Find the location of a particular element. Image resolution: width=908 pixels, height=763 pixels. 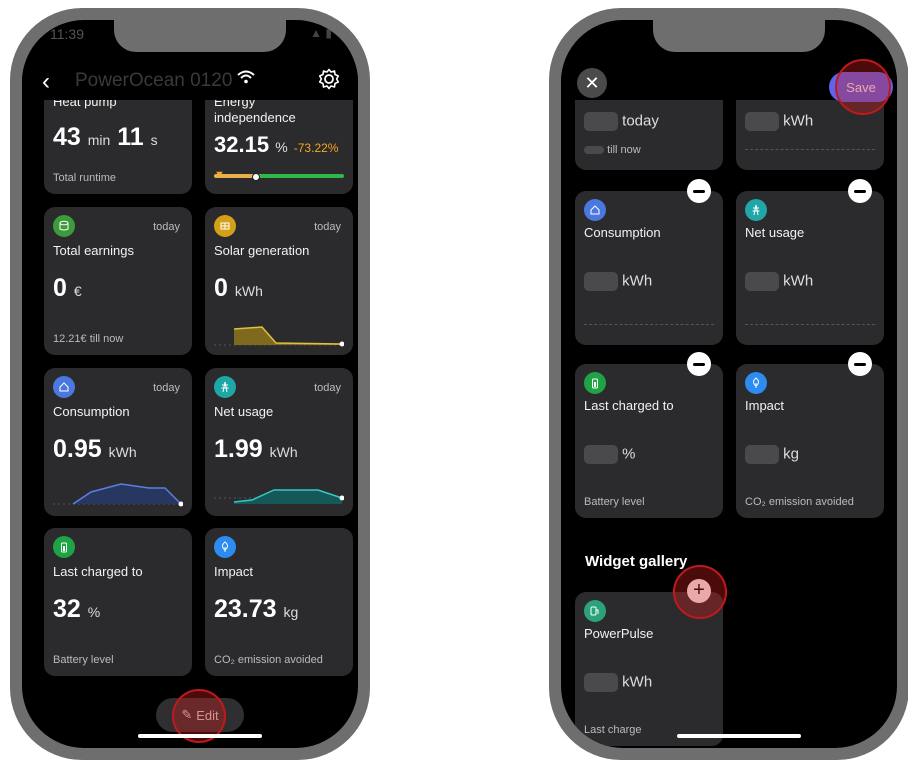

card-net-usage: today Net usage 1.99 kWh is located at coordinates (279, 442).